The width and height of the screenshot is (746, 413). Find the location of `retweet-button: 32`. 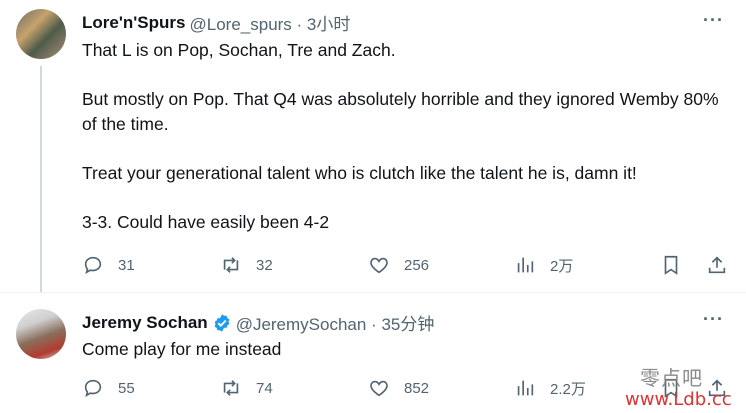

retweet-button: 32 is located at coordinates (294, 265).